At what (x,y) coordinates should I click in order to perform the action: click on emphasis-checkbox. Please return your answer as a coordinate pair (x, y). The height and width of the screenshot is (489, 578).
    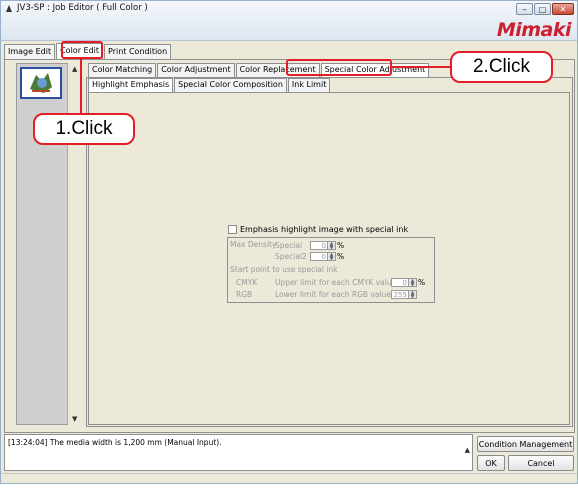
    Looking at the image, I should click on (232, 229).